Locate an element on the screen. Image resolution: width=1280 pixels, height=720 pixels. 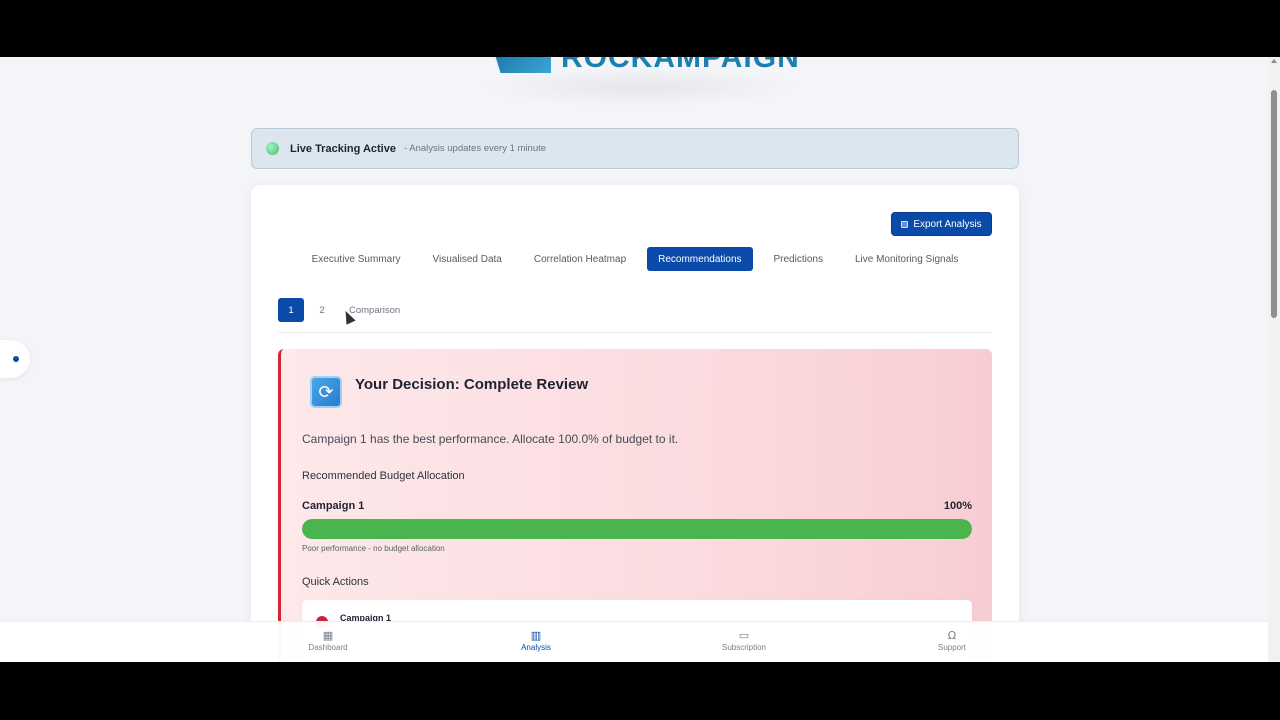
subtabs-divider is located at coordinates (635, 332).